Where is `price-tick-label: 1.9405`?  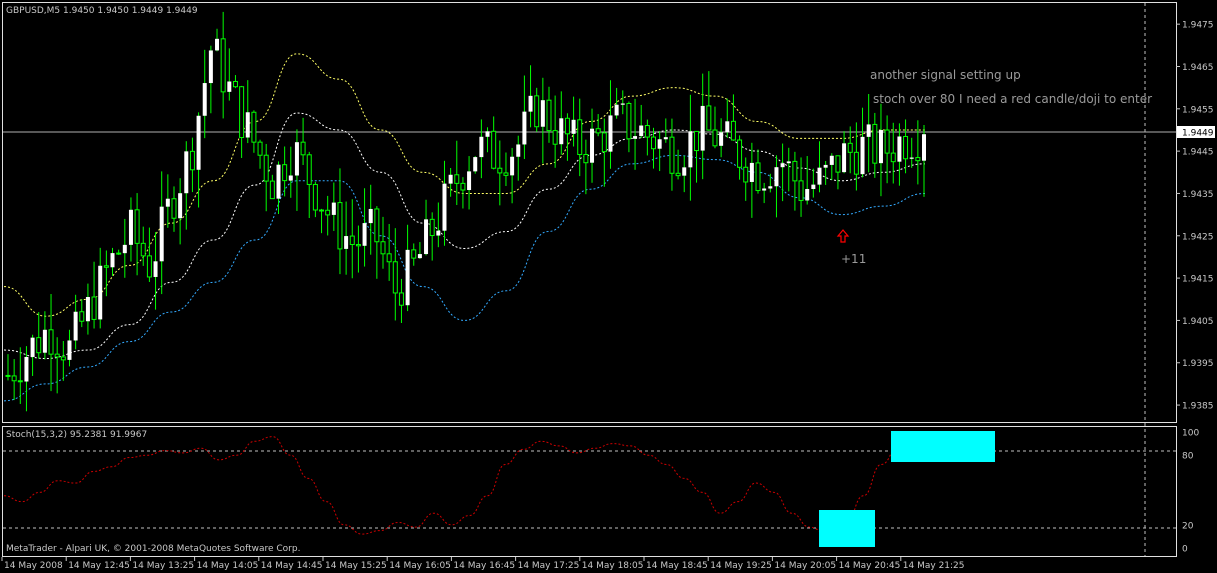 price-tick-label: 1.9405 is located at coordinates (1198, 322).